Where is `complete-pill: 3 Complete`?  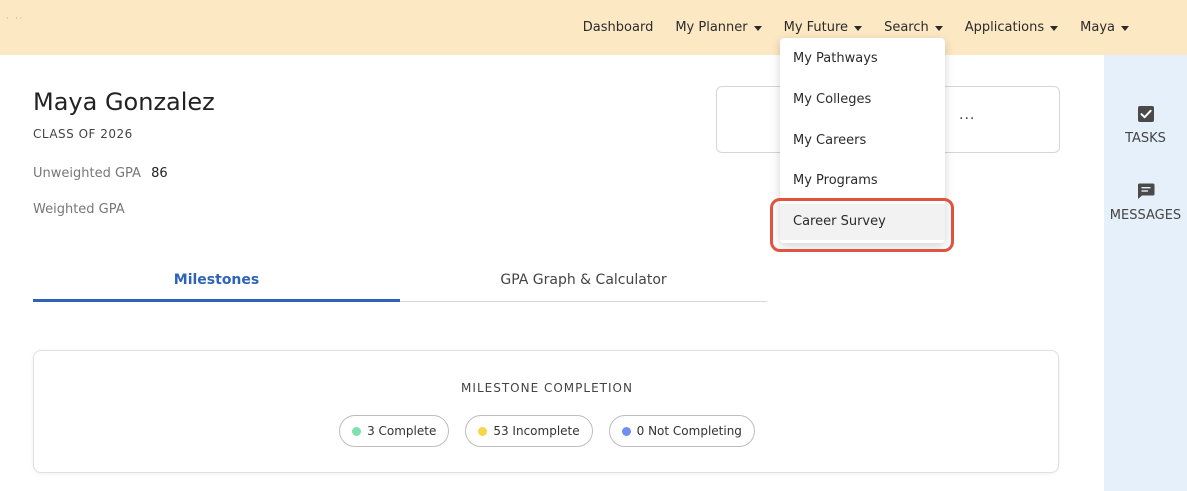
complete-pill: 3 Complete is located at coordinates (394, 431).